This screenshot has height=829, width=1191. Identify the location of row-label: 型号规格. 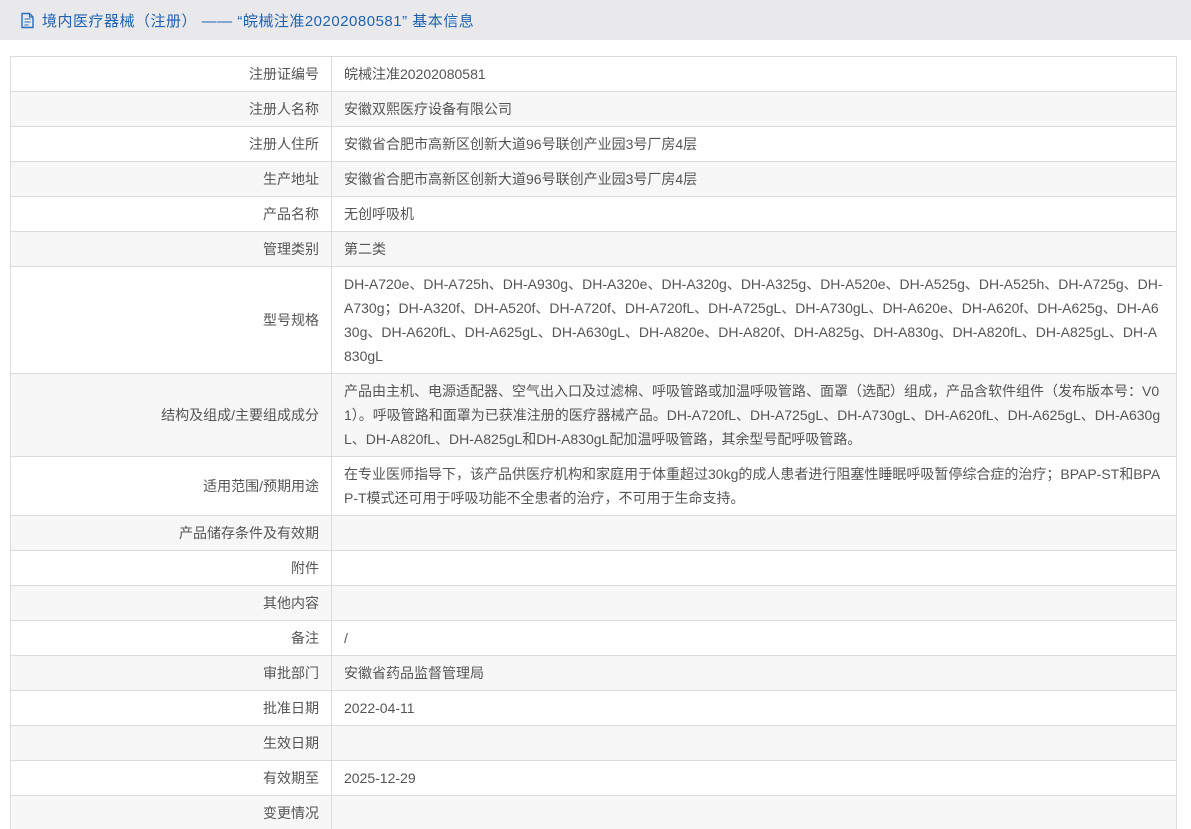
(171, 320).